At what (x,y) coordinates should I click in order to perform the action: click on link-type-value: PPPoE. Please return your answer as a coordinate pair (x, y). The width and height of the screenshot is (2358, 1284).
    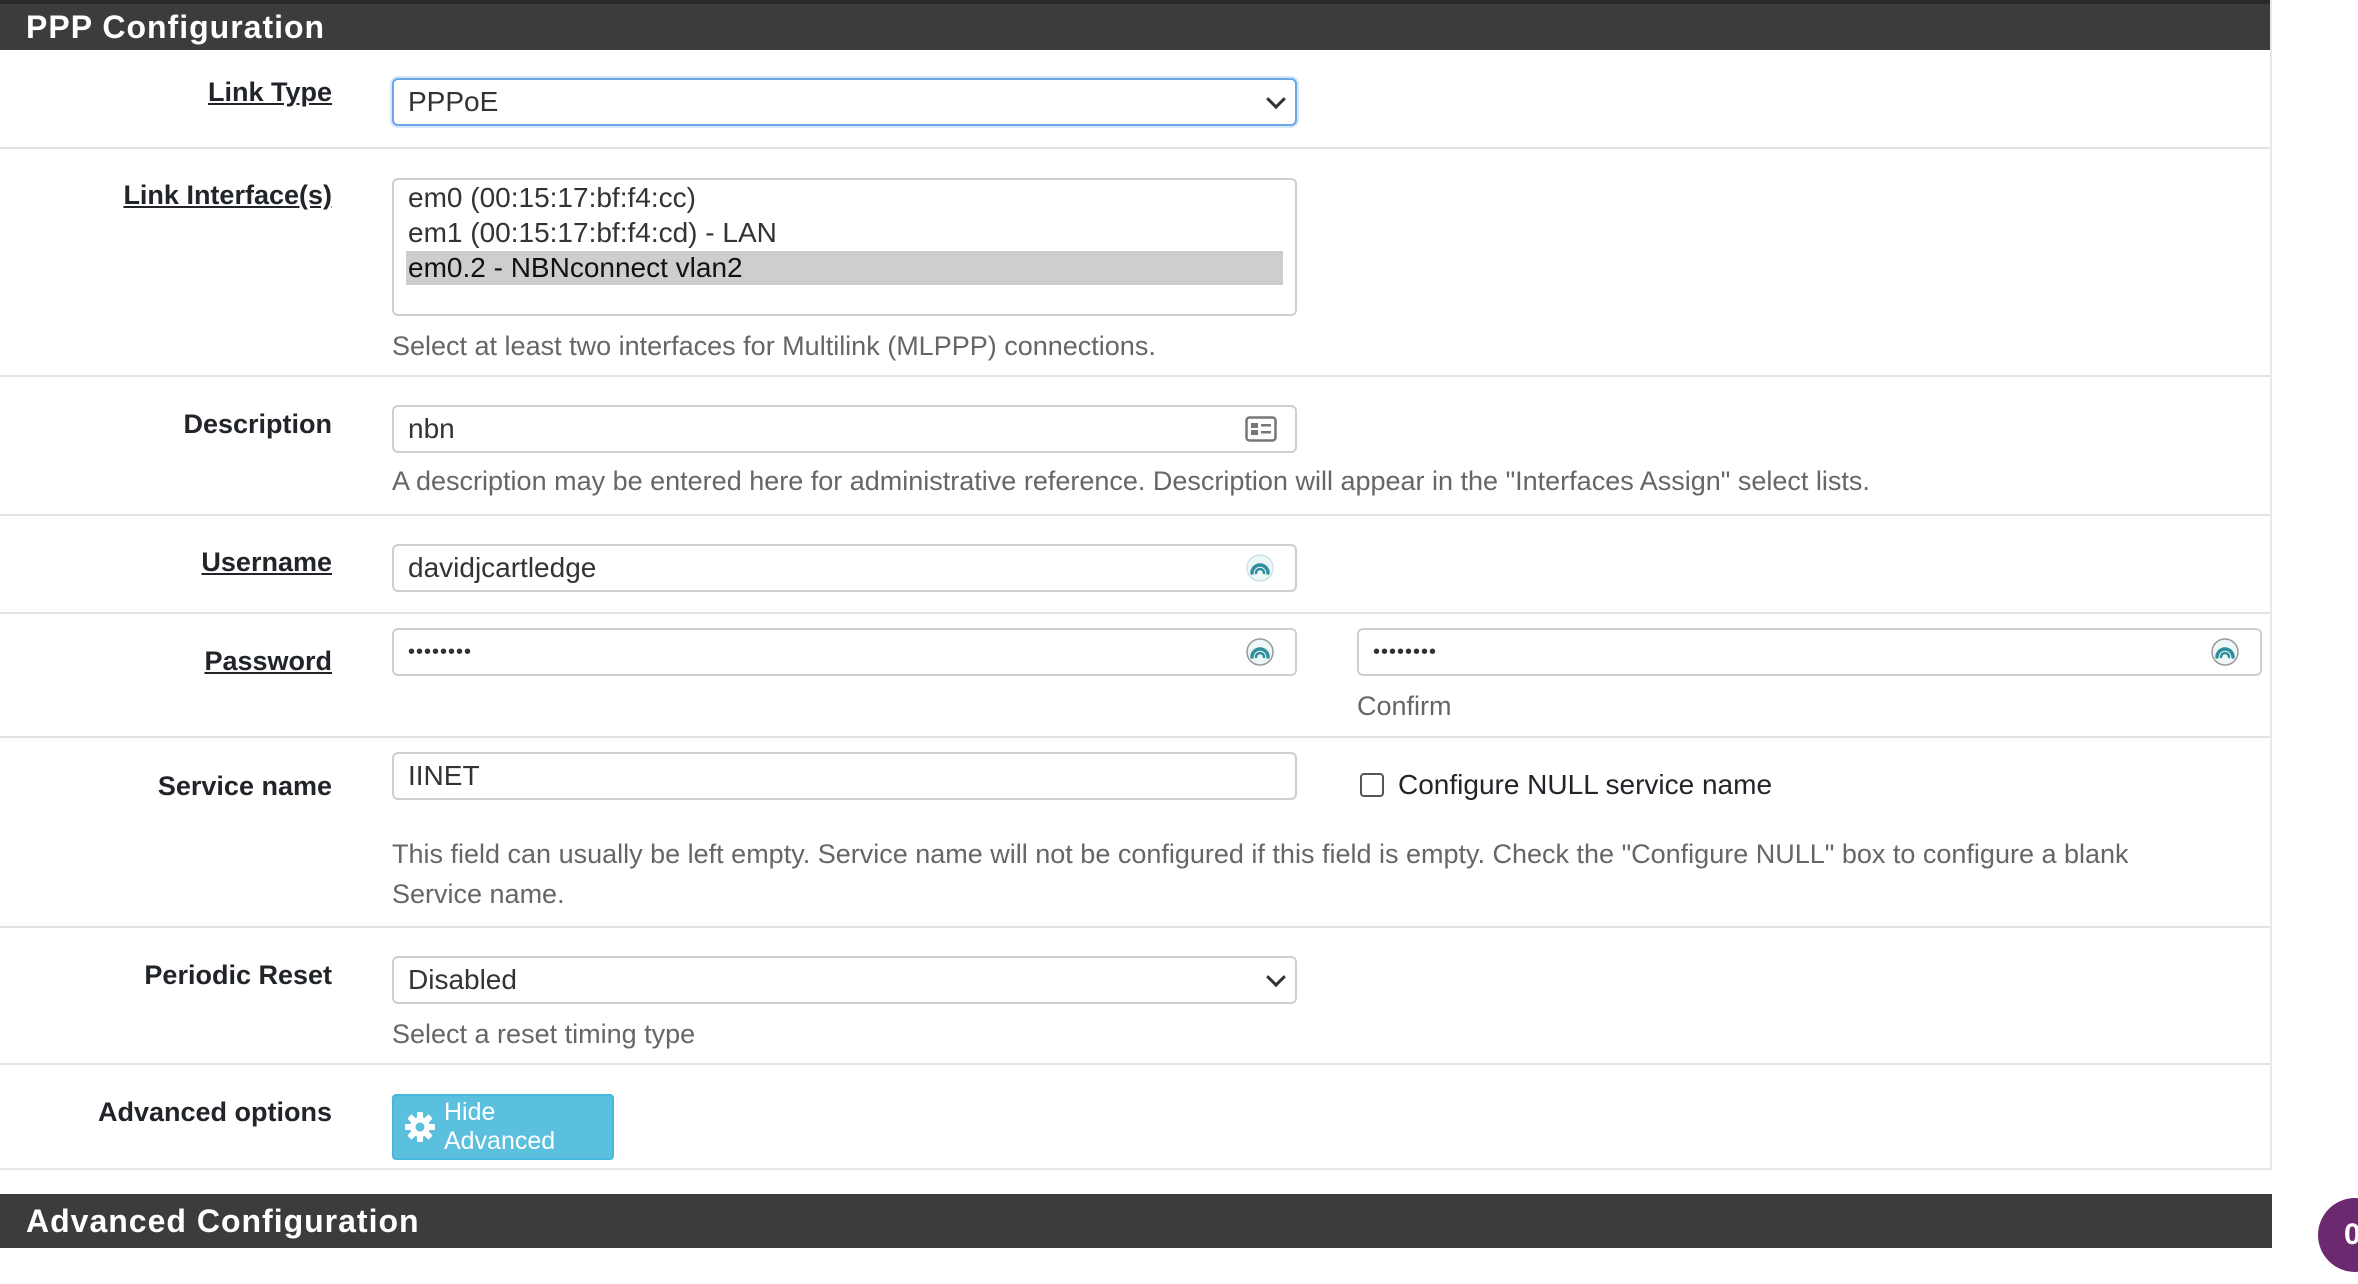
    Looking at the image, I should click on (453, 101).